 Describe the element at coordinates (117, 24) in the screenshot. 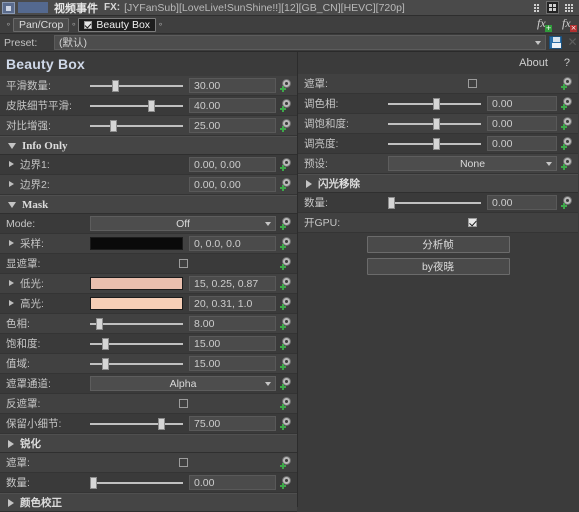

I see `plugin-chip-beauty-box: Beauty Box` at that location.